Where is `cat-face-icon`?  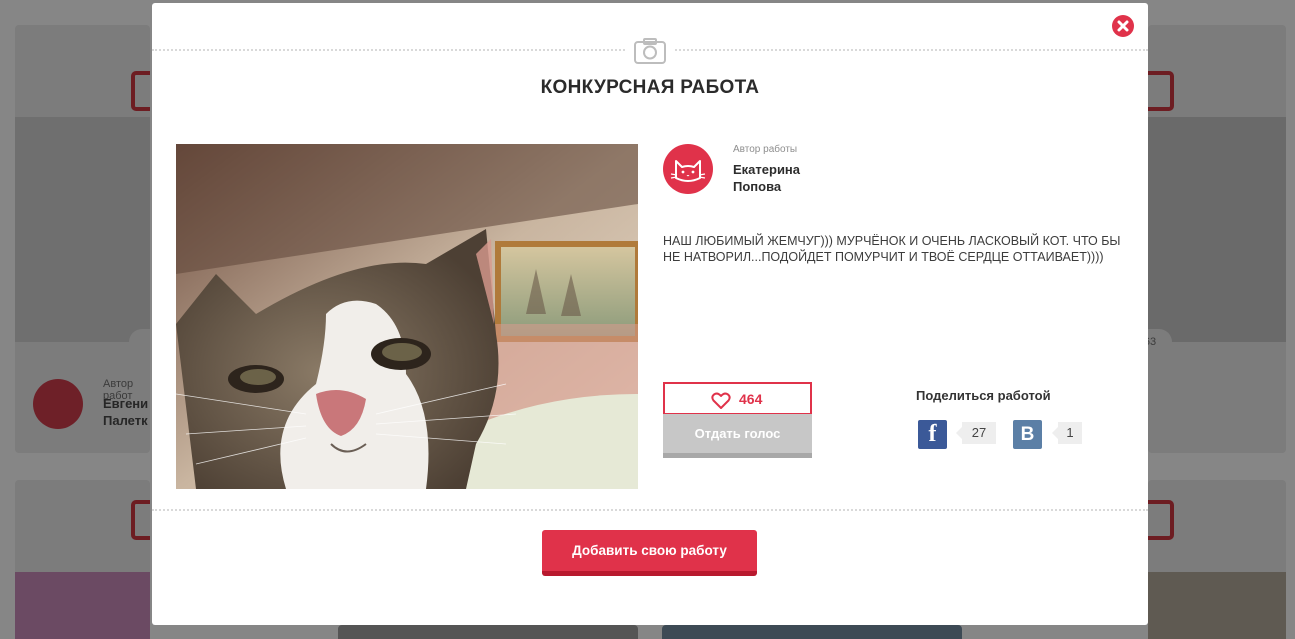
cat-face-icon is located at coordinates (688, 171).